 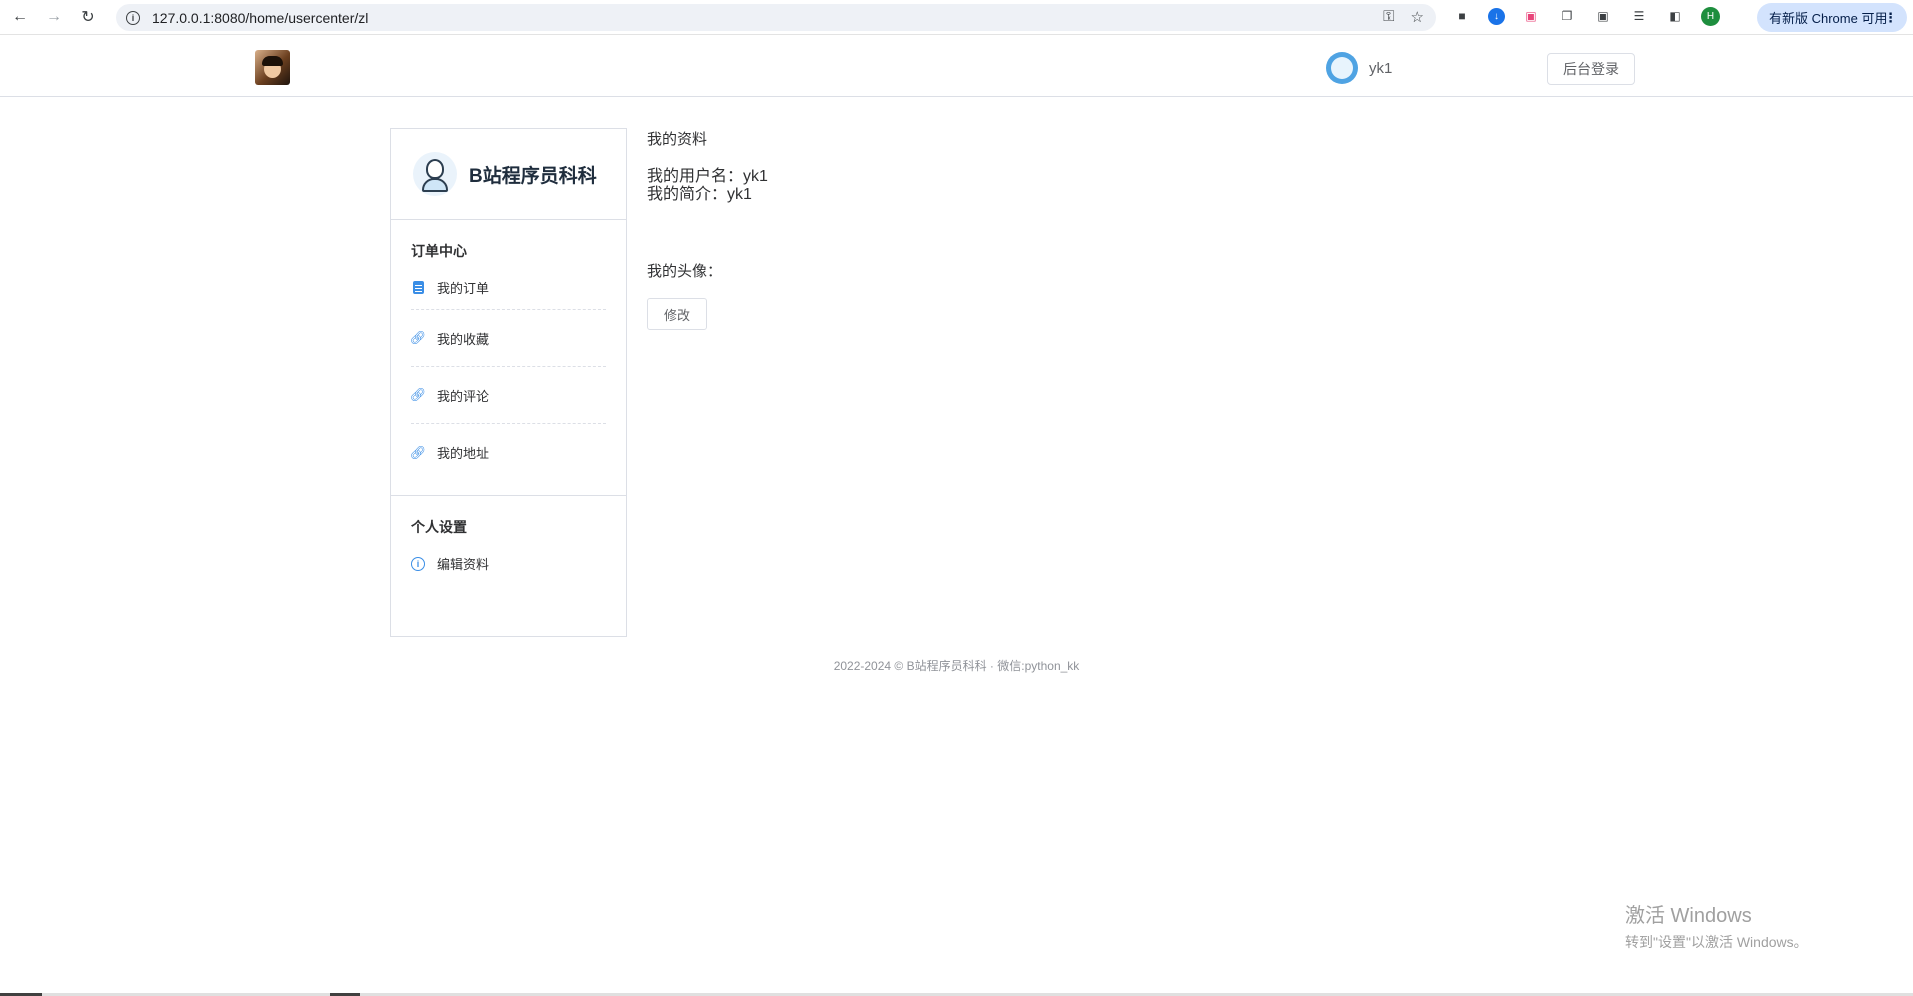 I want to click on sidebar-item-label: 编辑资料, so click(x=463, y=564).